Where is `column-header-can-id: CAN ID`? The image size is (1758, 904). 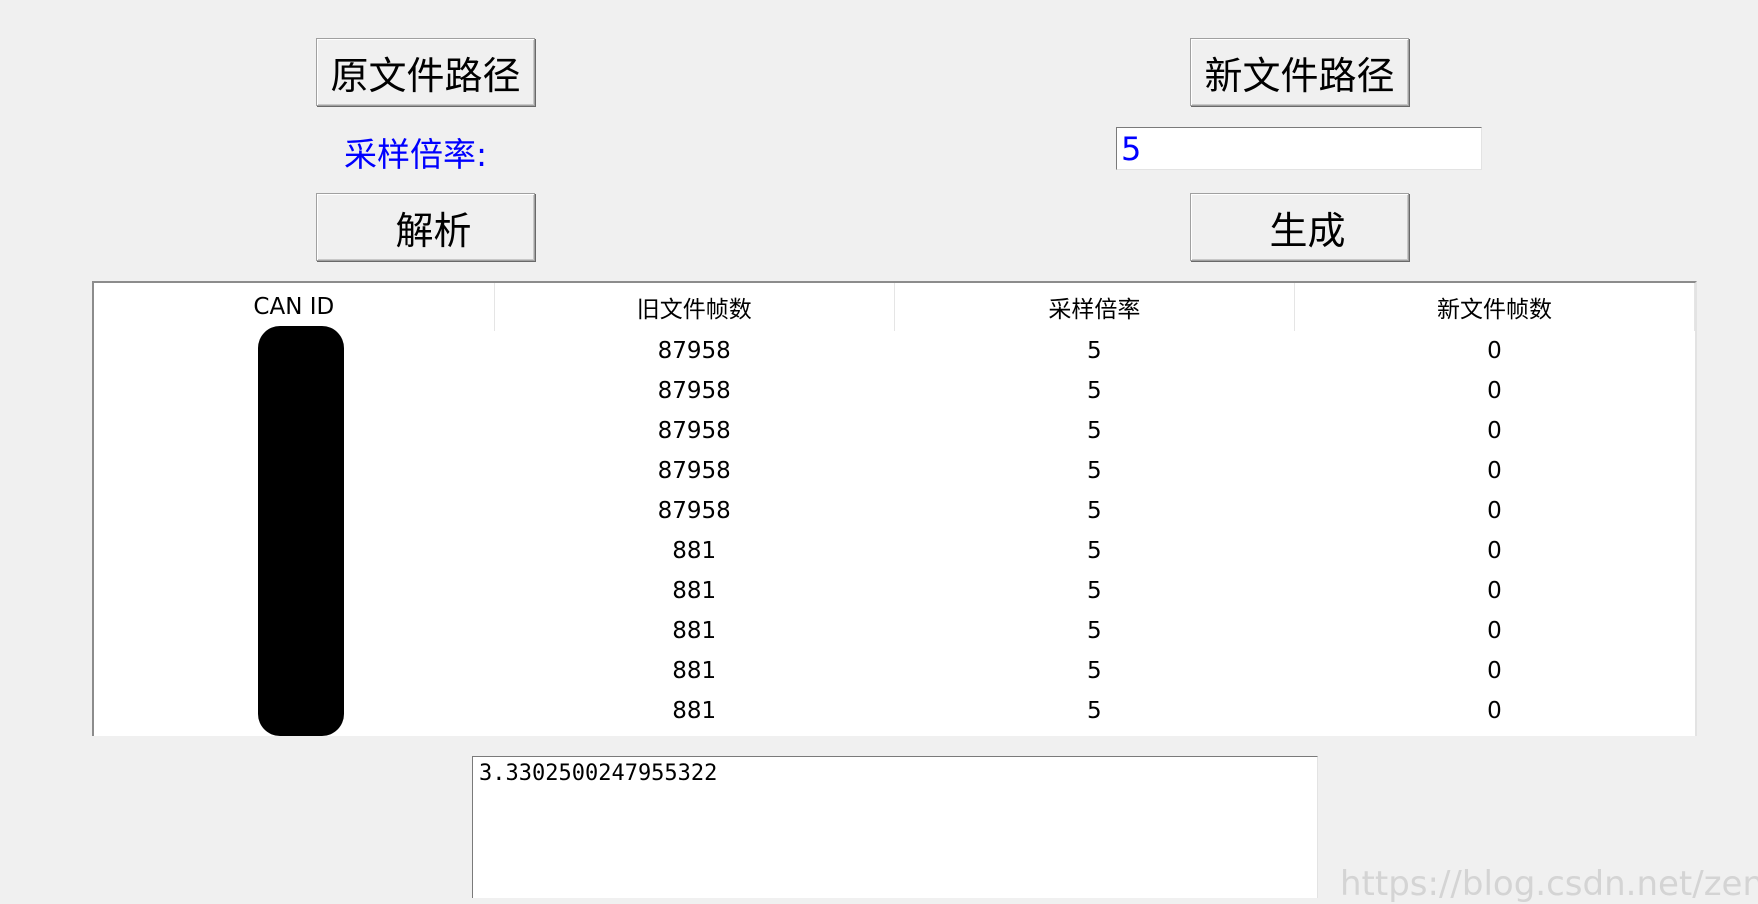
column-header-can-id: CAN ID is located at coordinates (294, 307).